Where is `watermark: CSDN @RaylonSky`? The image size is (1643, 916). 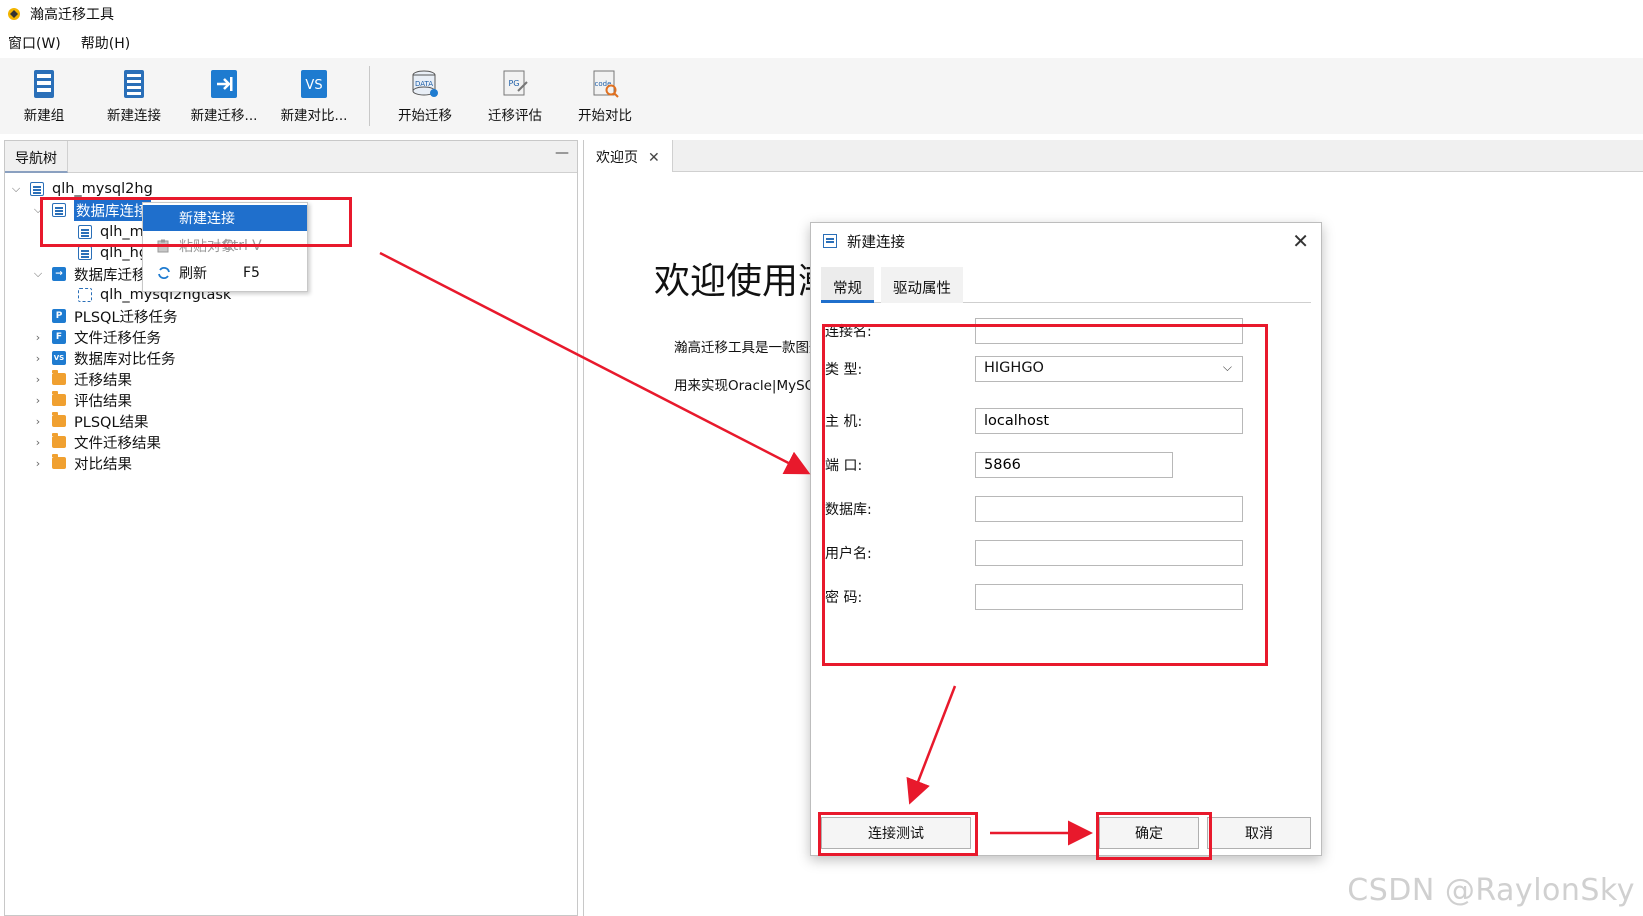 watermark: CSDN @RaylonSky is located at coordinates (1491, 890).